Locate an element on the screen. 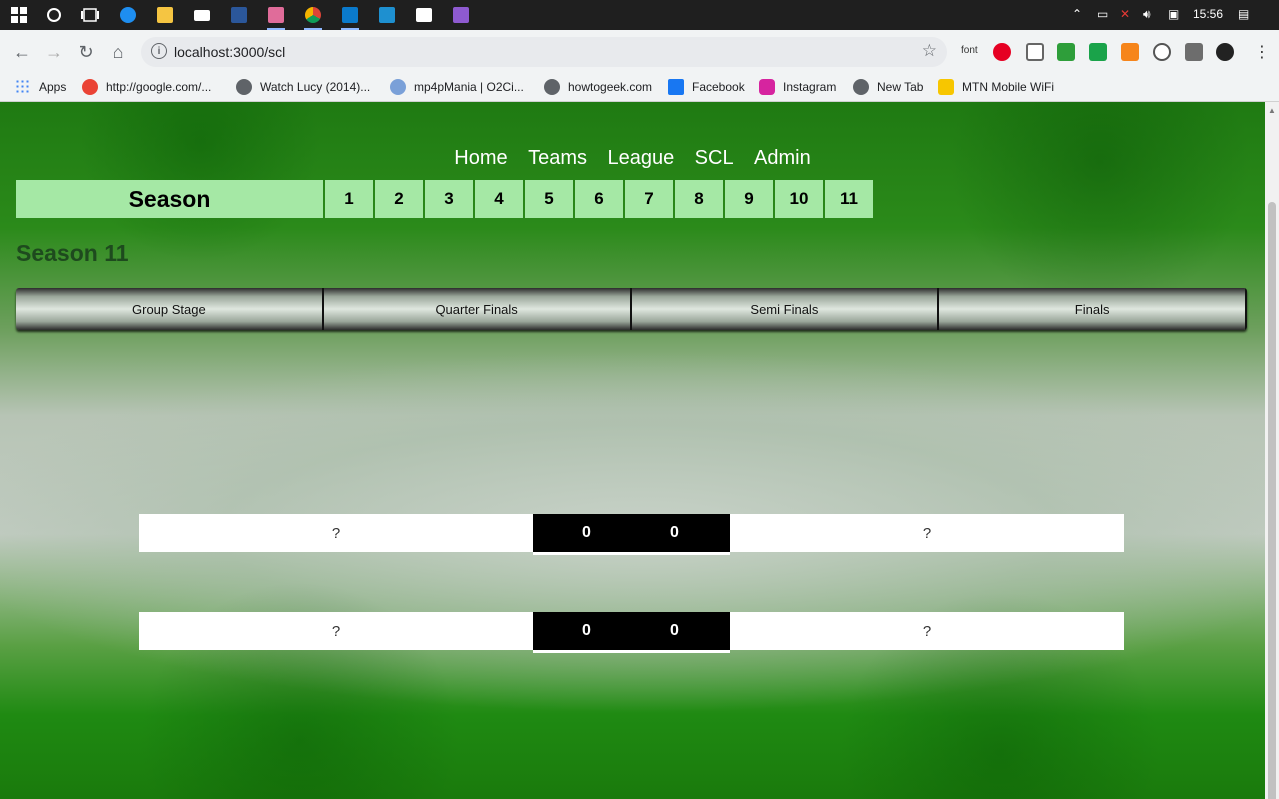  mp4pmania-icon is located at coordinates (398, 87).